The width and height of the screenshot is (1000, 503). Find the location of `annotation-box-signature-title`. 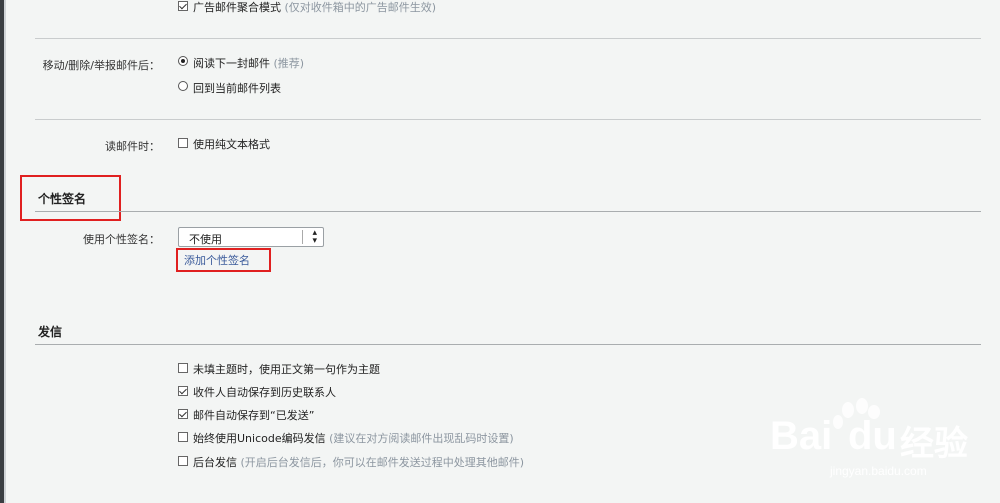

annotation-box-signature-title is located at coordinates (70, 198).